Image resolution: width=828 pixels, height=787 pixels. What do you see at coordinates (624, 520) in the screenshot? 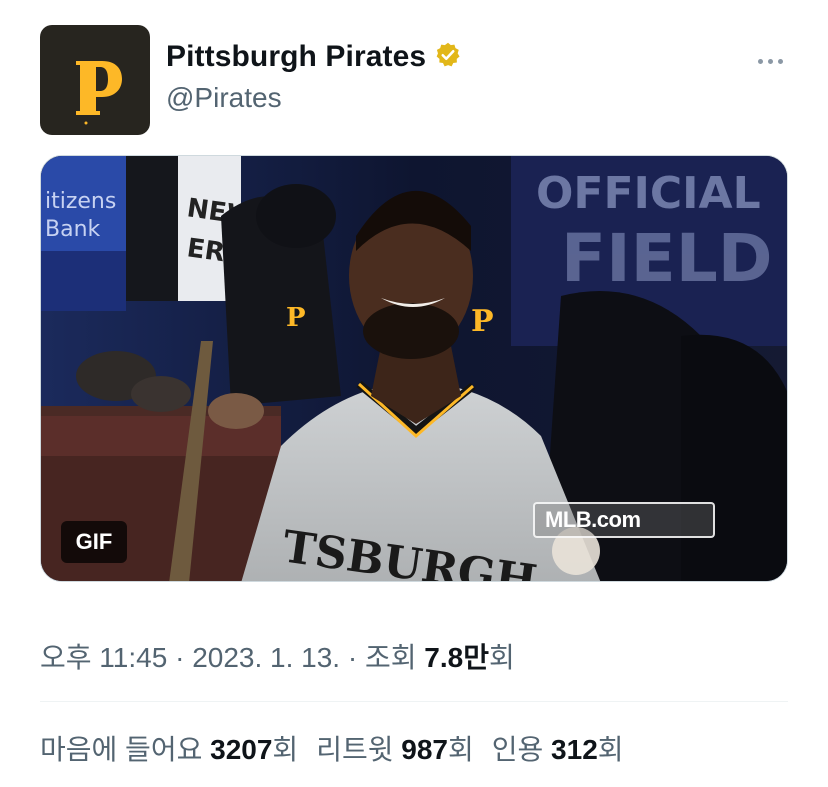
I see `mlb-watermark: MLB.com` at bounding box center [624, 520].